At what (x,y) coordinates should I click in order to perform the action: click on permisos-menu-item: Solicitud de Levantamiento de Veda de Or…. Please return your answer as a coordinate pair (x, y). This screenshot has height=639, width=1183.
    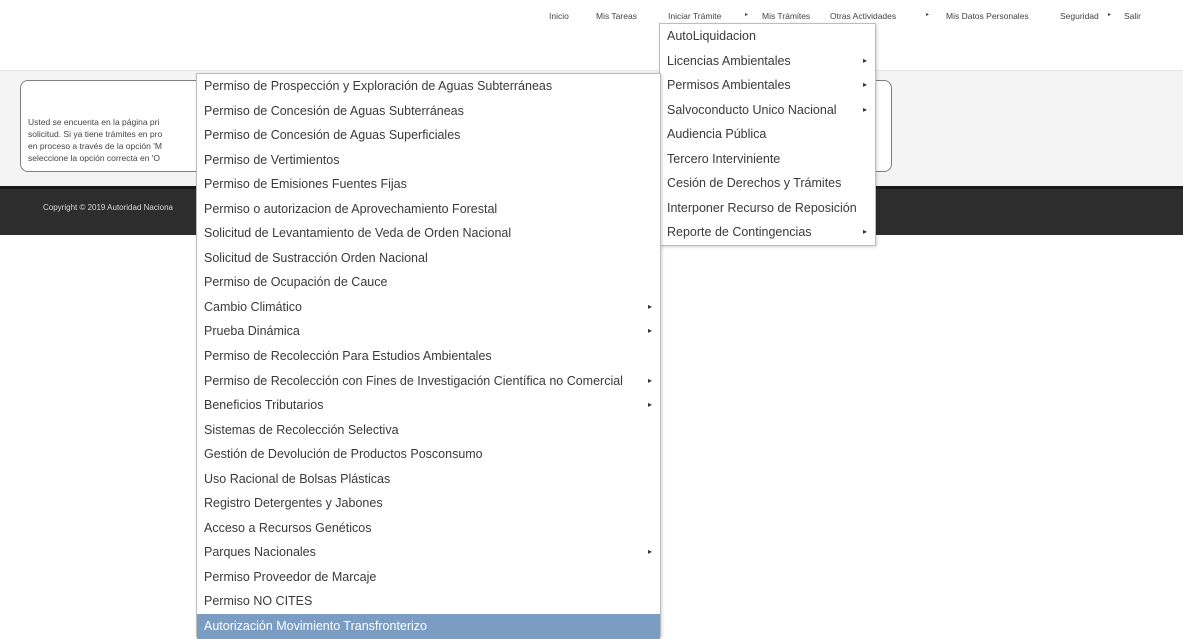
    Looking at the image, I should click on (428, 233).